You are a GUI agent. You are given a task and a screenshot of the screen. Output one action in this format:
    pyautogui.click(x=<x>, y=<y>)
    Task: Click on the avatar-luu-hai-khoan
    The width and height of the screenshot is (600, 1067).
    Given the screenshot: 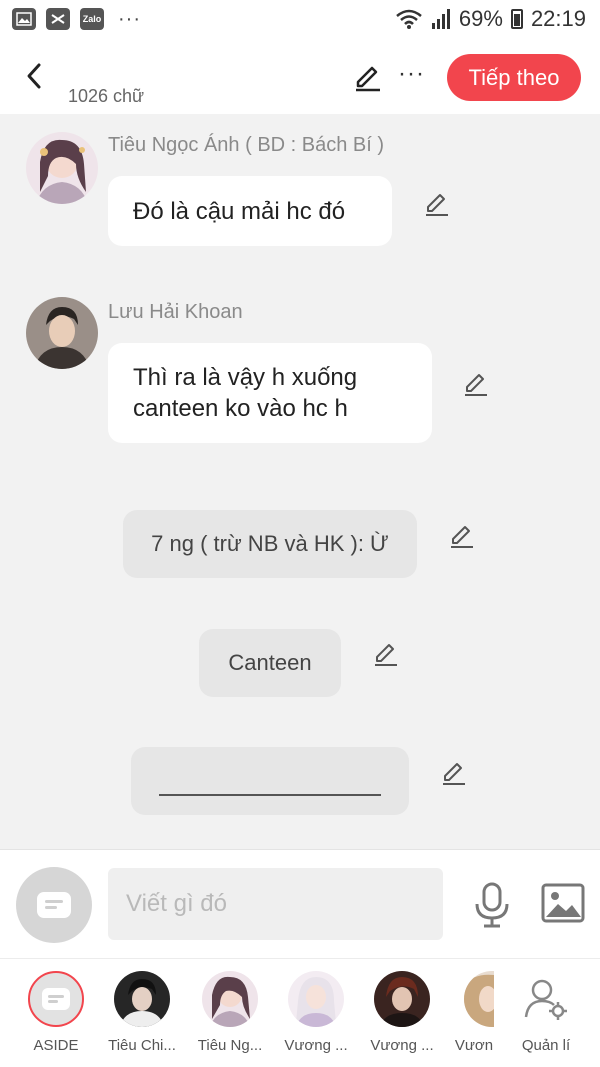 What is the action you would take?
    pyautogui.click(x=62, y=333)
    